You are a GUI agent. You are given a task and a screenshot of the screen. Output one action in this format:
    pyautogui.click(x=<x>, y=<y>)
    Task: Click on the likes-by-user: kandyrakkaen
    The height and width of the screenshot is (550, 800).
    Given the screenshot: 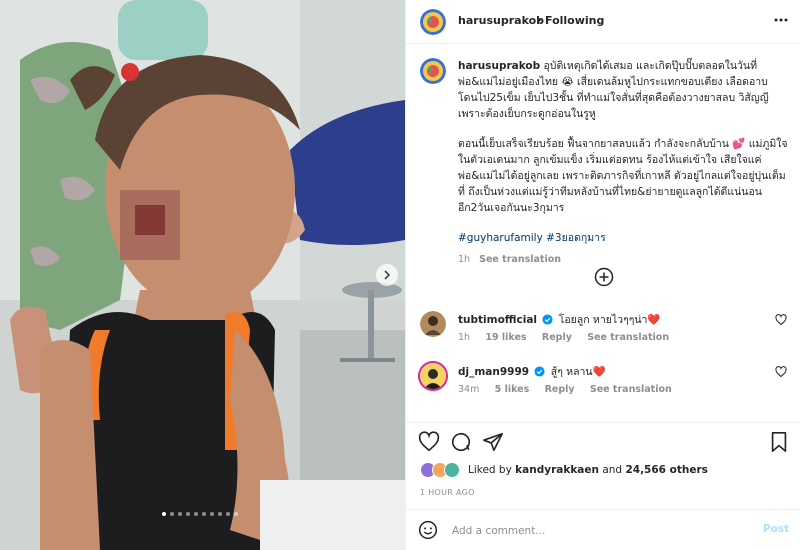 What is the action you would take?
    pyautogui.click(x=557, y=470)
    